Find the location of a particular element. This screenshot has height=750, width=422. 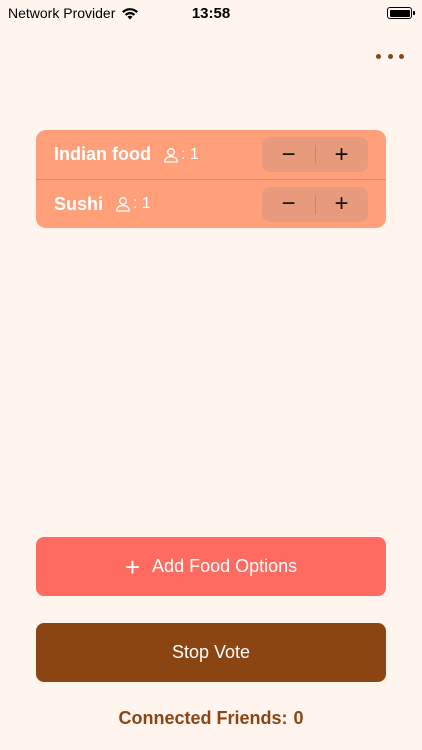

stop-vote-button: Stop Vote is located at coordinates (211, 652).